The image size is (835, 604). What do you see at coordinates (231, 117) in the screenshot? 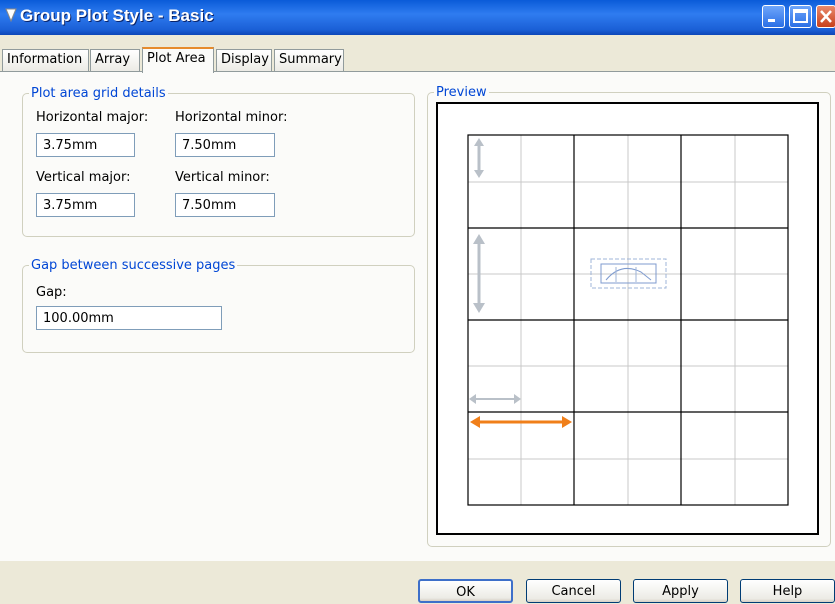
I see `horizontal-minor-label: Horizontal minor:` at bounding box center [231, 117].